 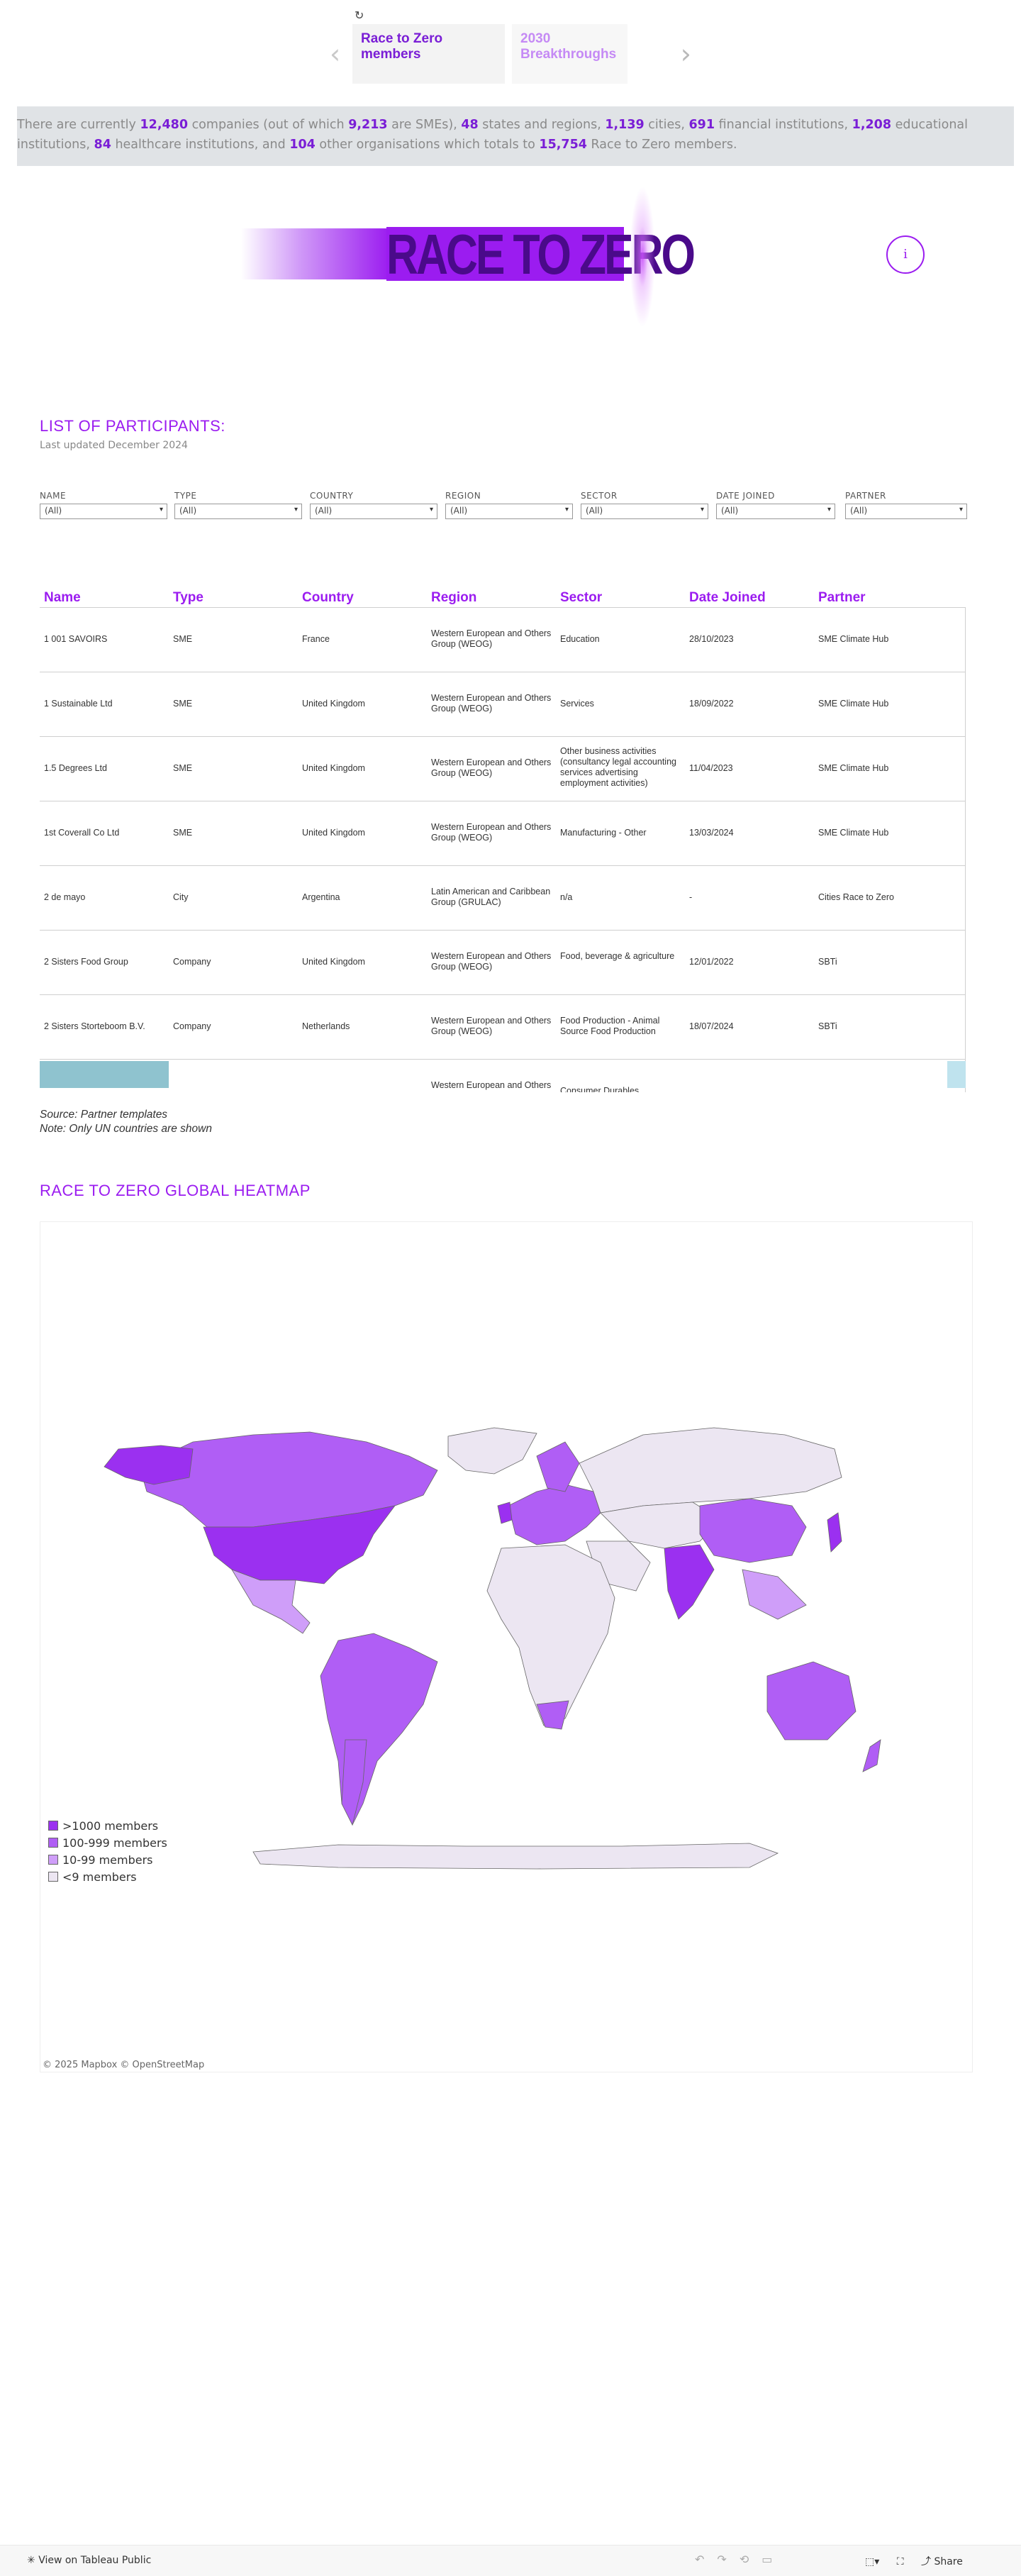 What do you see at coordinates (577, 704) in the screenshot?
I see `cell-sector: Services` at bounding box center [577, 704].